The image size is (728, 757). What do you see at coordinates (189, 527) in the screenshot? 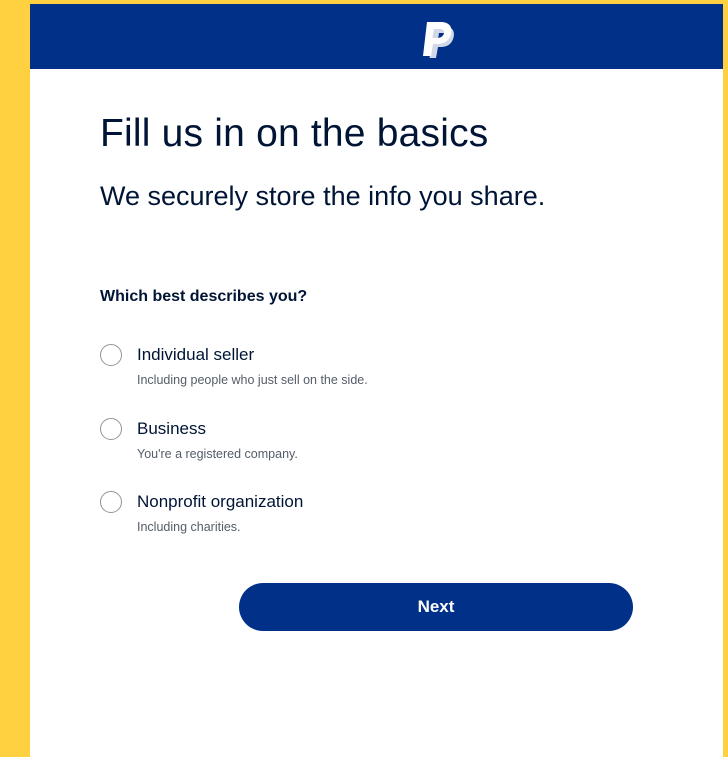
I see `nonprofit-description: Including charities.` at bounding box center [189, 527].